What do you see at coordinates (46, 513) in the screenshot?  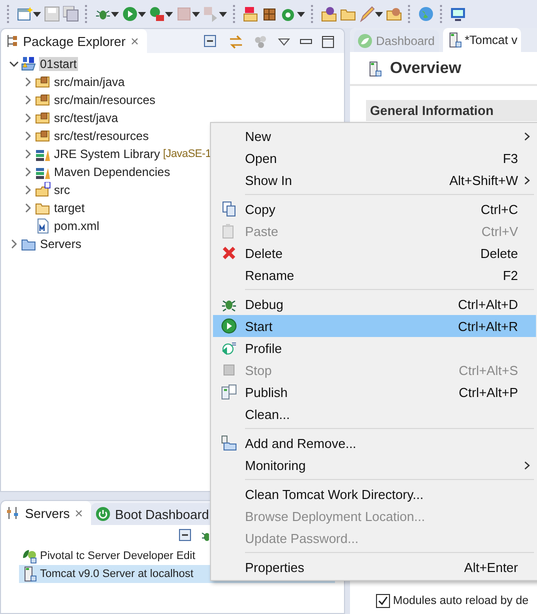 I see `view-tab: Servers ×` at bounding box center [46, 513].